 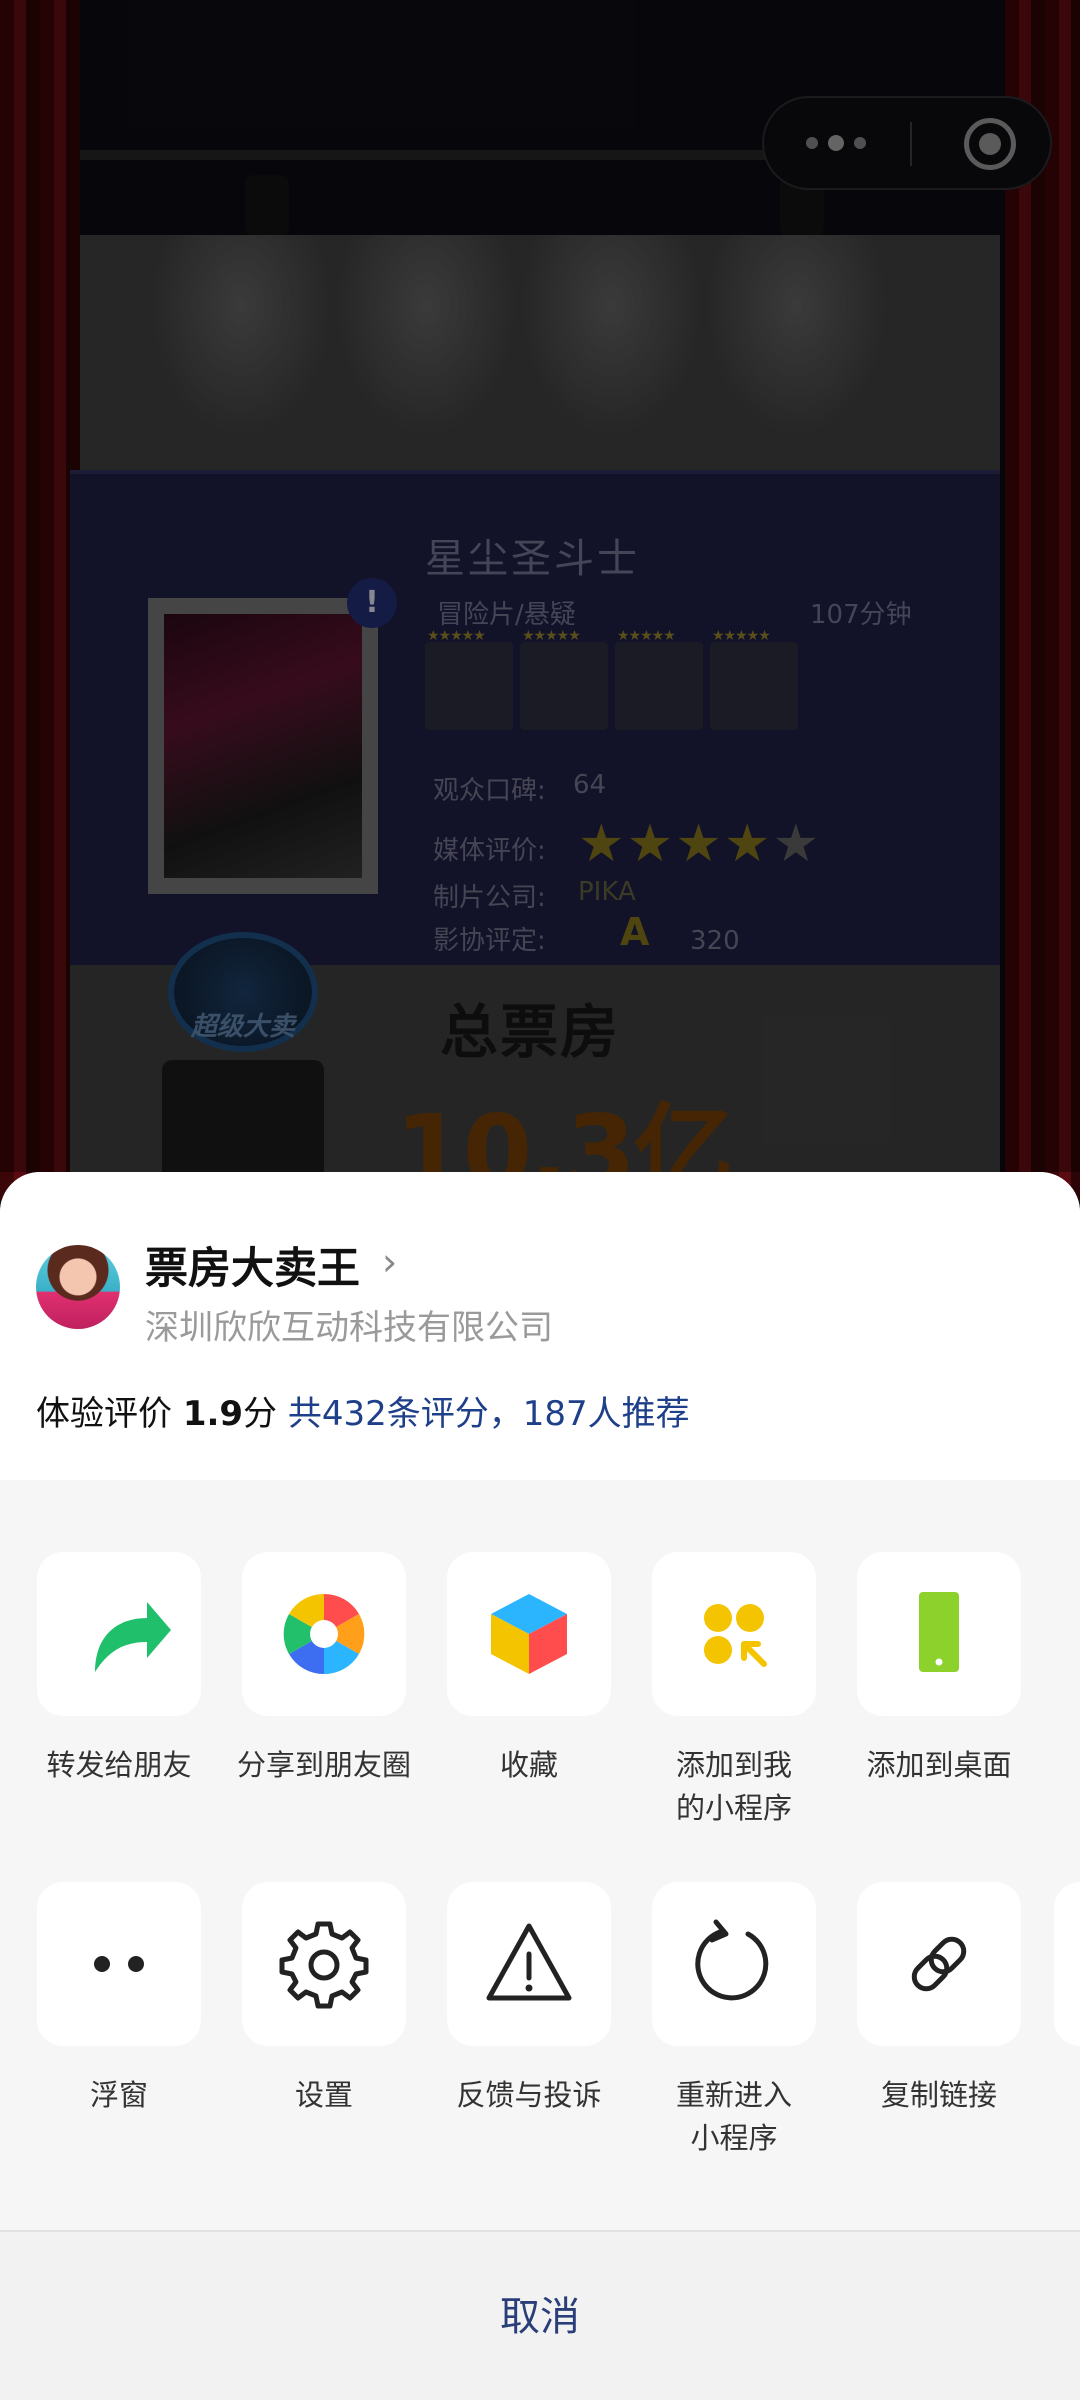 What do you see at coordinates (324, 1964) in the screenshot?
I see `settings-gear-icon` at bounding box center [324, 1964].